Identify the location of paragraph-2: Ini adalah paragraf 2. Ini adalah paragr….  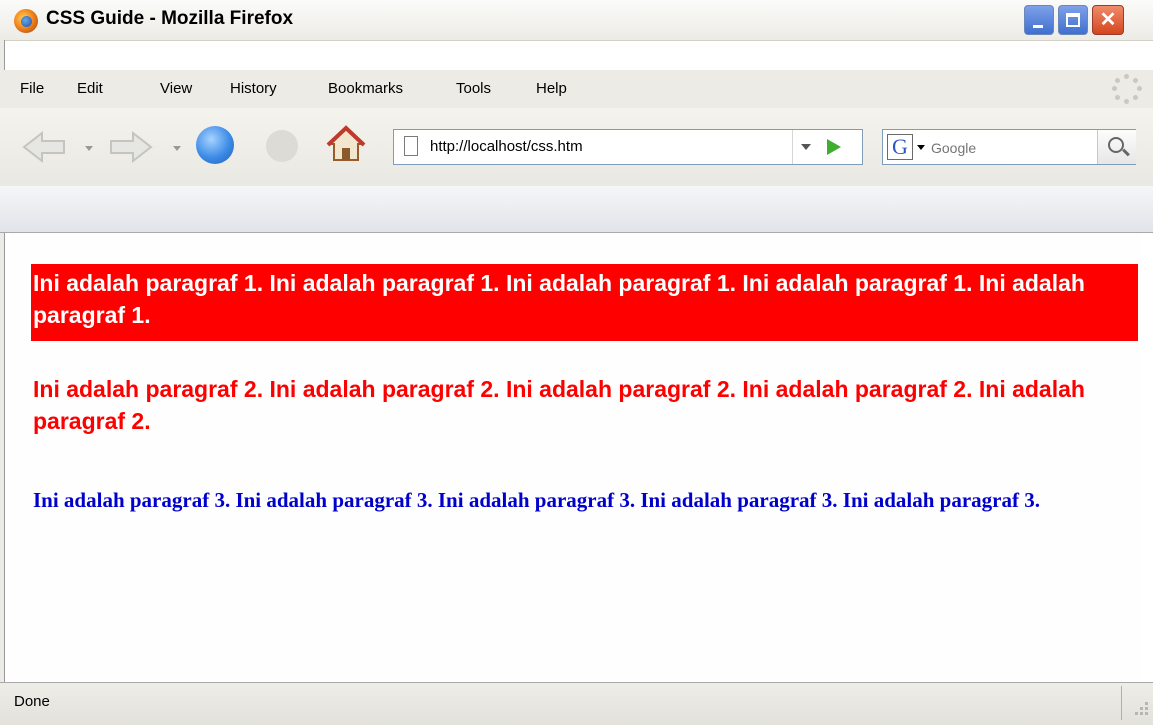
(559, 405).